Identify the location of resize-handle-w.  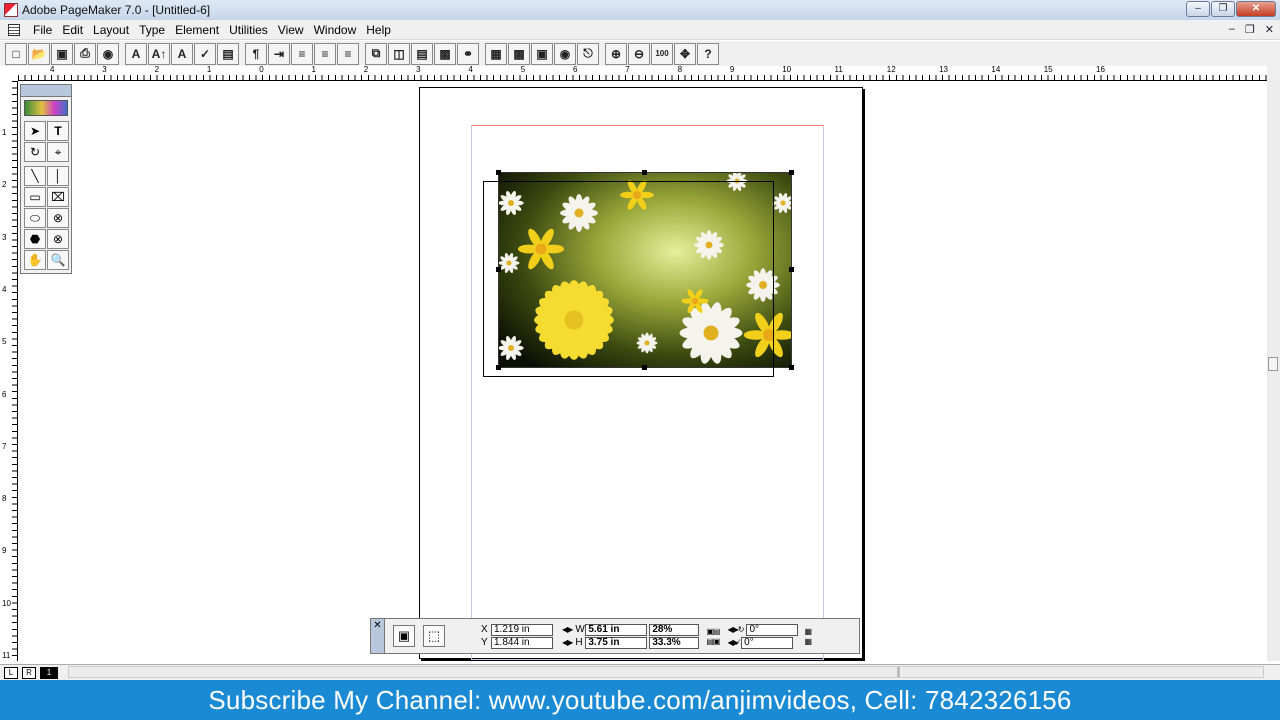
(498, 269).